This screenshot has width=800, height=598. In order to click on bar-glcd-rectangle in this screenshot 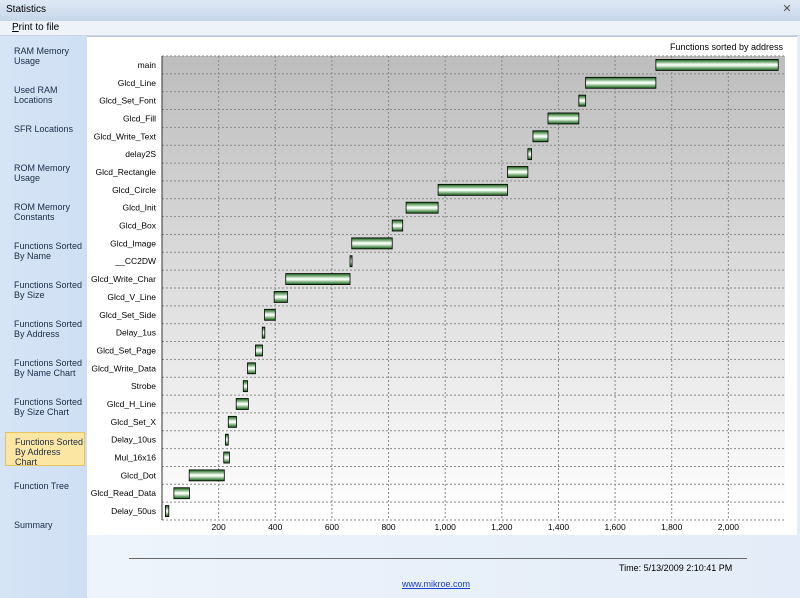, I will do `click(518, 172)`.